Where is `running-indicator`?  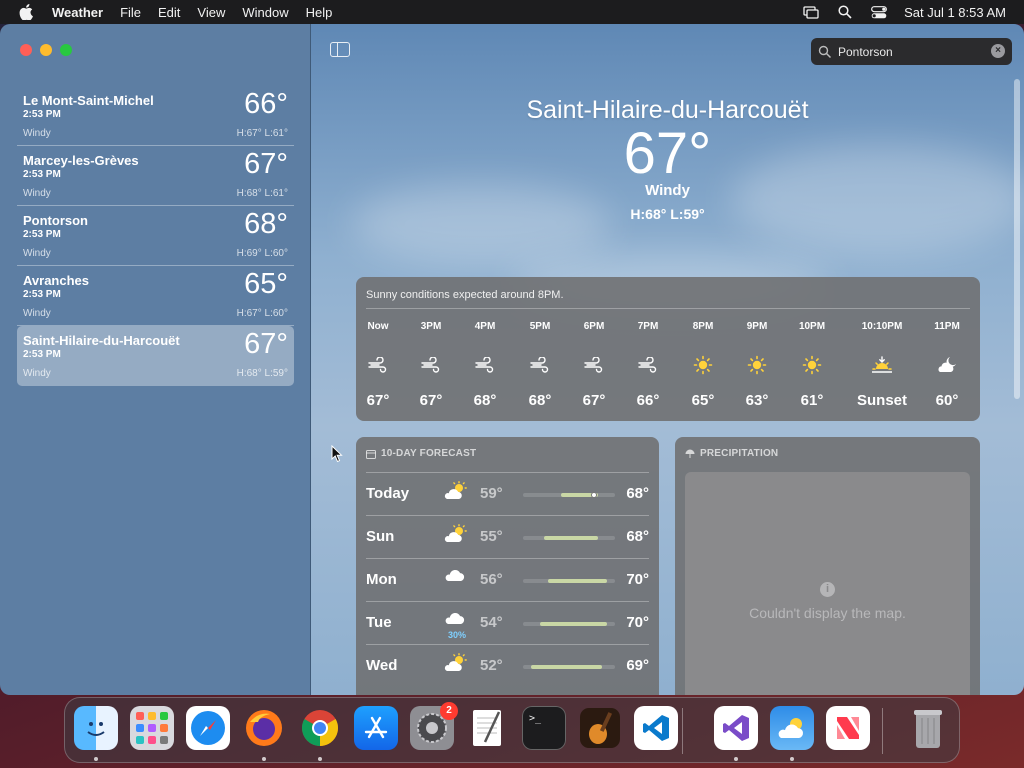
running-indicator is located at coordinates (320, 759).